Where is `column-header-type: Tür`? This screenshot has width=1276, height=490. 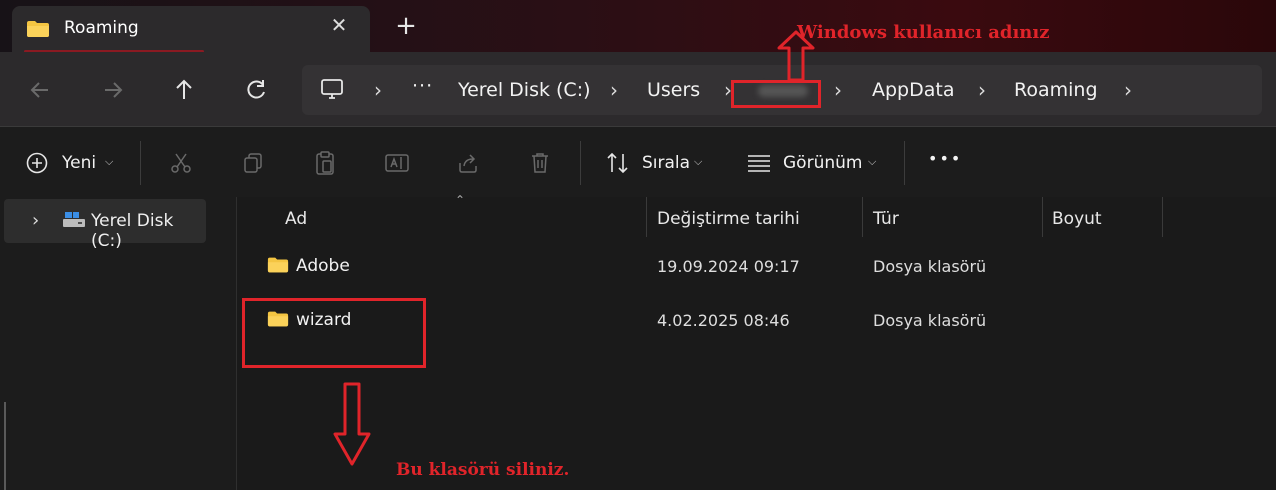 column-header-type: Tür is located at coordinates (886, 219).